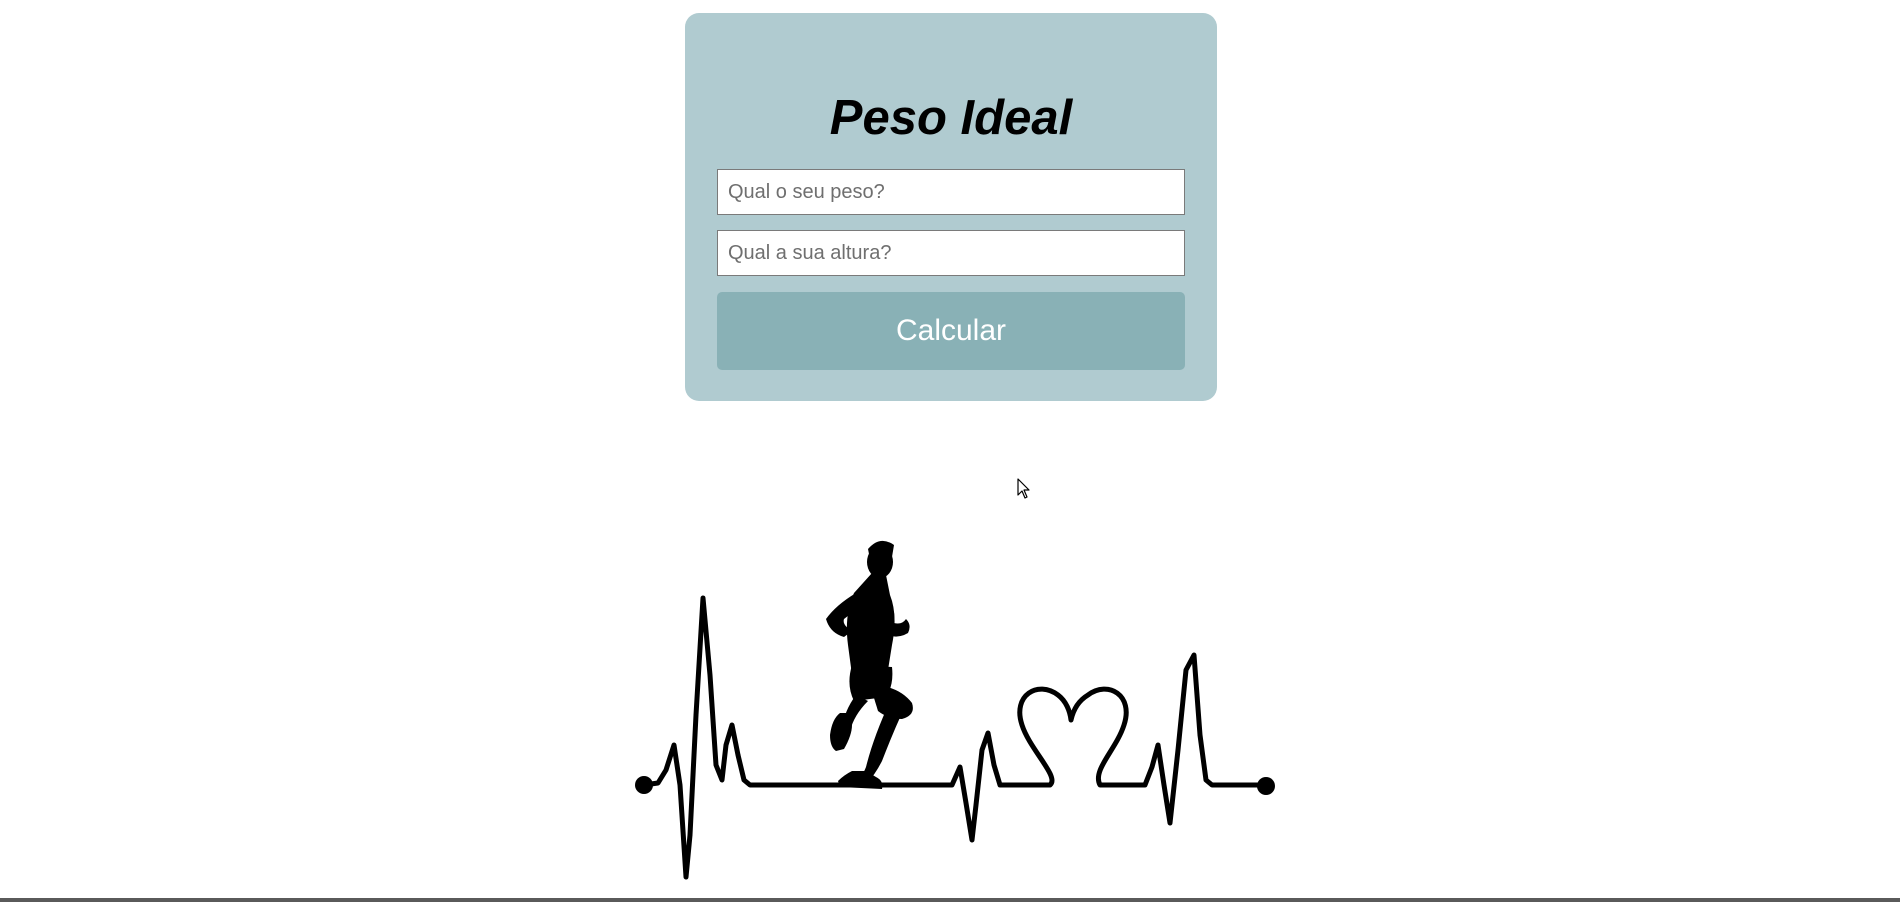 The height and width of the screenshot is (902, 1900). What do you see at coordinates (869, 664) in the screenshot?
I see `runner-silhouette` at bounding box center [869, 664].